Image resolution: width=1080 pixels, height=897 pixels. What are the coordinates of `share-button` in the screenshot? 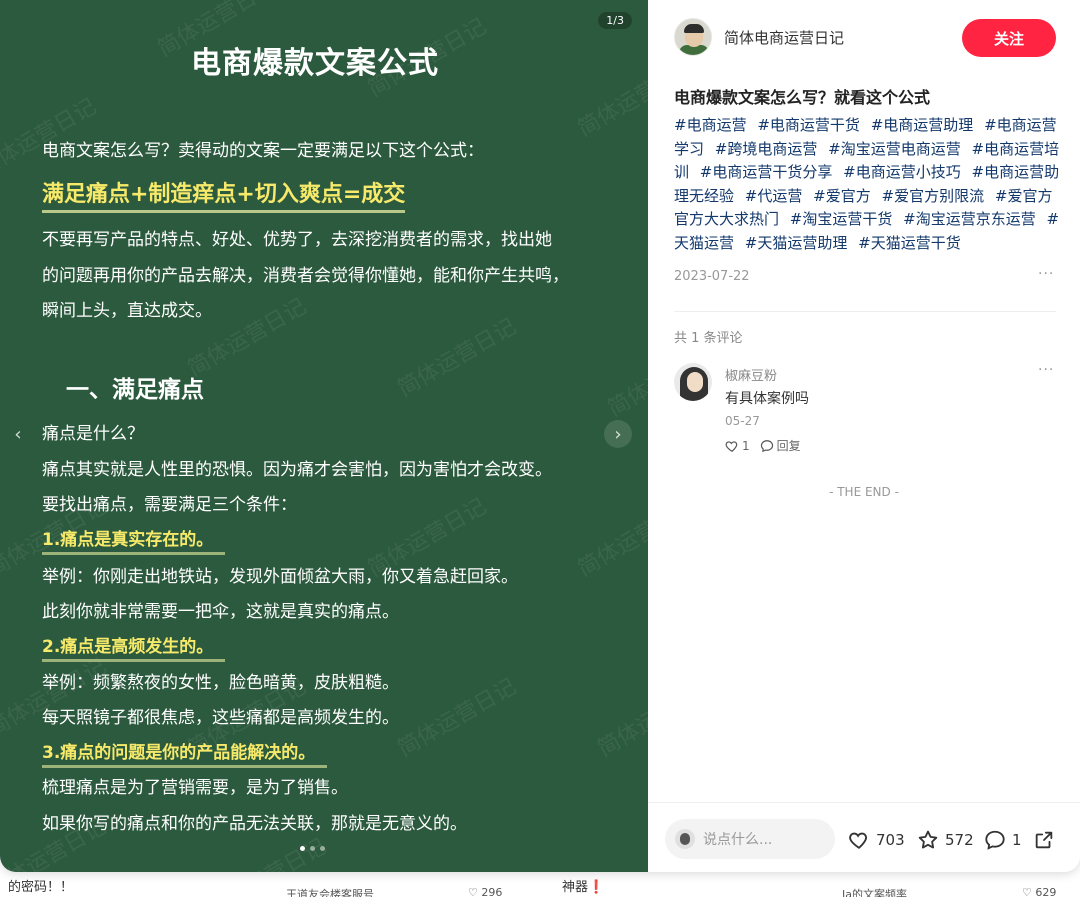 It's located at (1047, 840).